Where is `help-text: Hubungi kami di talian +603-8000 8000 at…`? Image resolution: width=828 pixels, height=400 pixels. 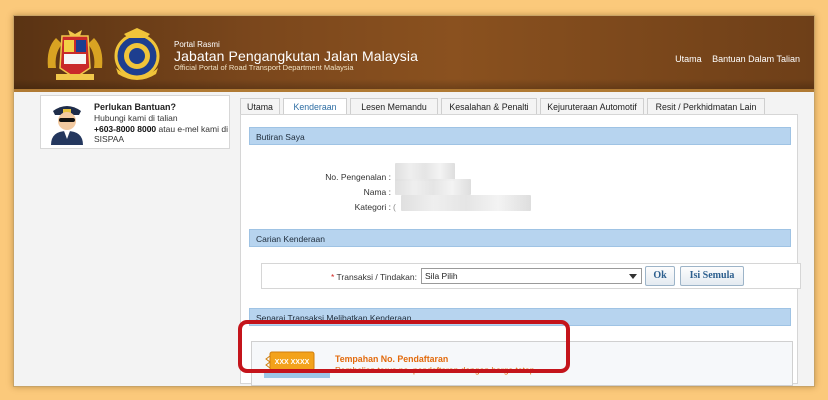 help-text: Hubungi kami di talian +603-8000 8000 at… is located at coordinates (161, 129).